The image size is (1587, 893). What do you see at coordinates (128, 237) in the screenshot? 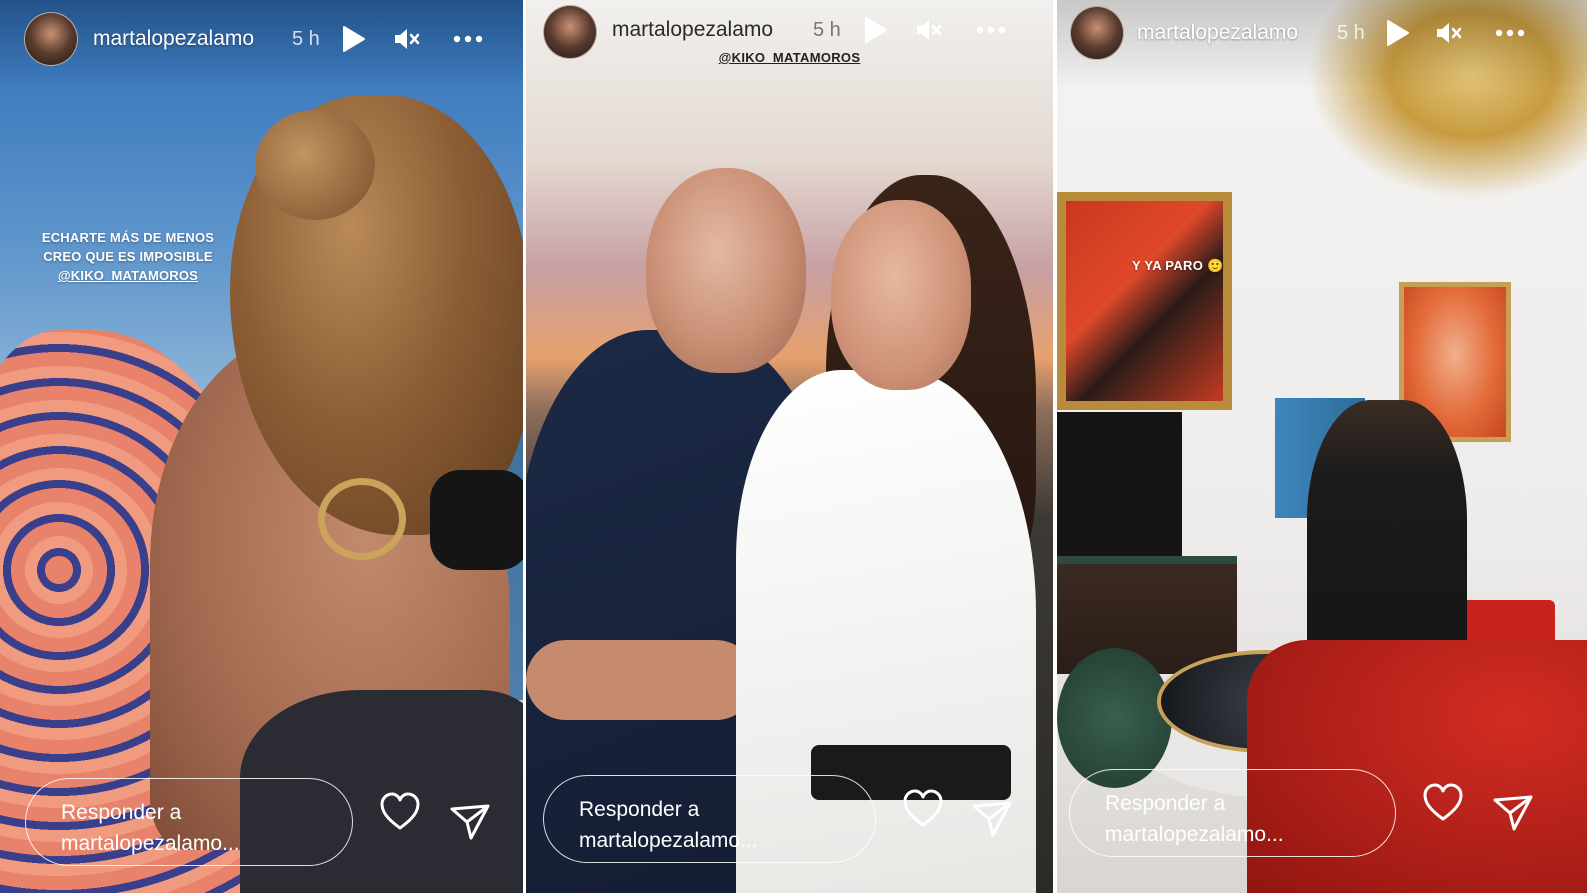
I see `caption-line-1: ECHARTE MÁS DE MENOS` at bounding box center [128, 237].